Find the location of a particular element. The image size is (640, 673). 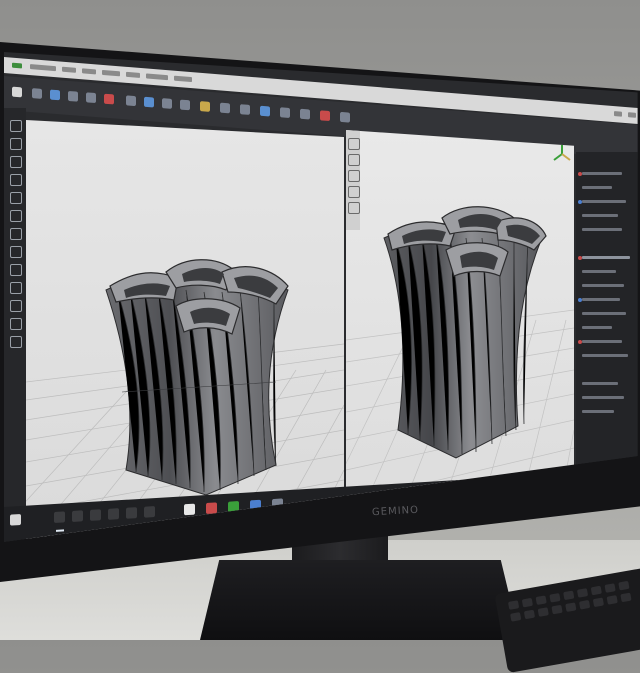

start-icon is located at coordinates (15, 519).